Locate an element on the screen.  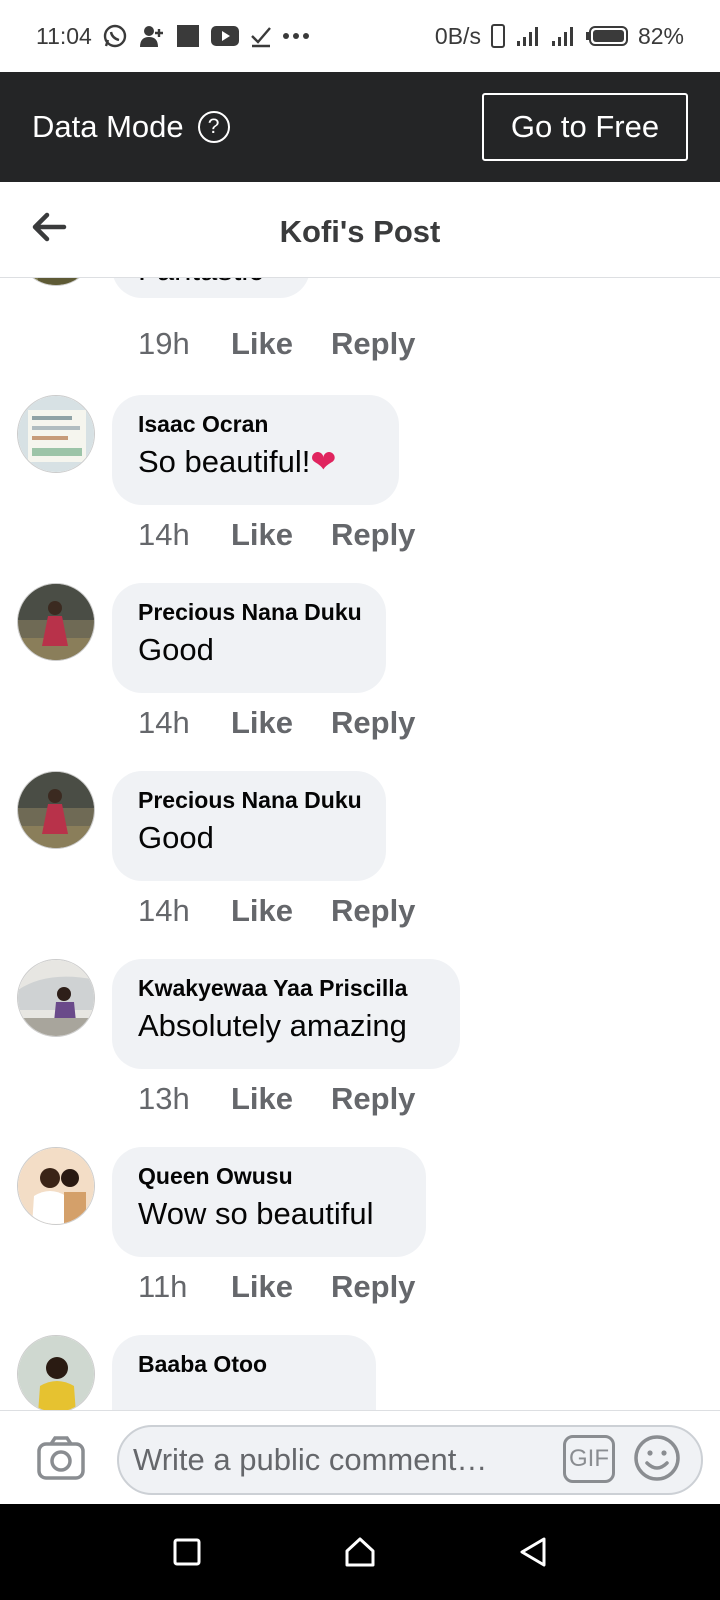
status-bar: 11:04 0B/s 82% is located at coordinates (360, 36).